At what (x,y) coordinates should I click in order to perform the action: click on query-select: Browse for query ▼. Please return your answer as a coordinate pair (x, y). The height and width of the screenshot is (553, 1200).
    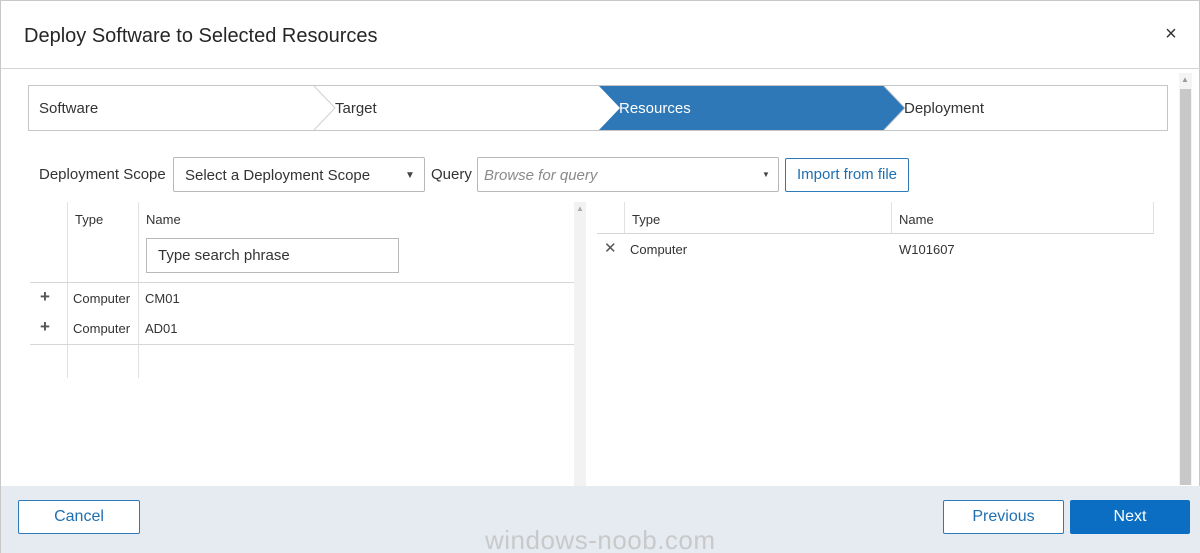
    Looking at the image, I should click on (628, 174).